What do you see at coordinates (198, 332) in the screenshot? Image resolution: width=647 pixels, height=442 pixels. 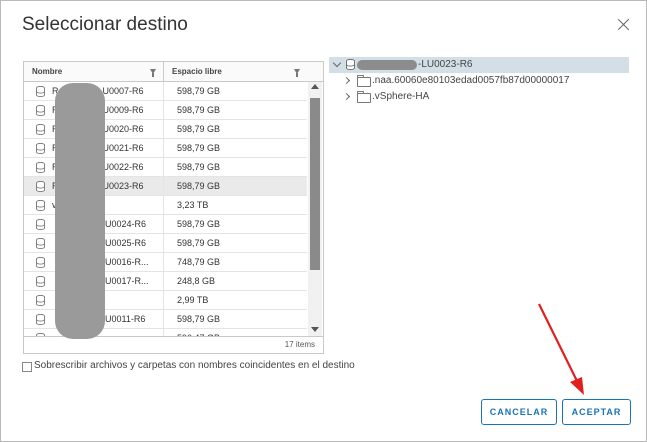 I see `datastore-free-space: 596,47 GB` at bounding box center [198, 332].